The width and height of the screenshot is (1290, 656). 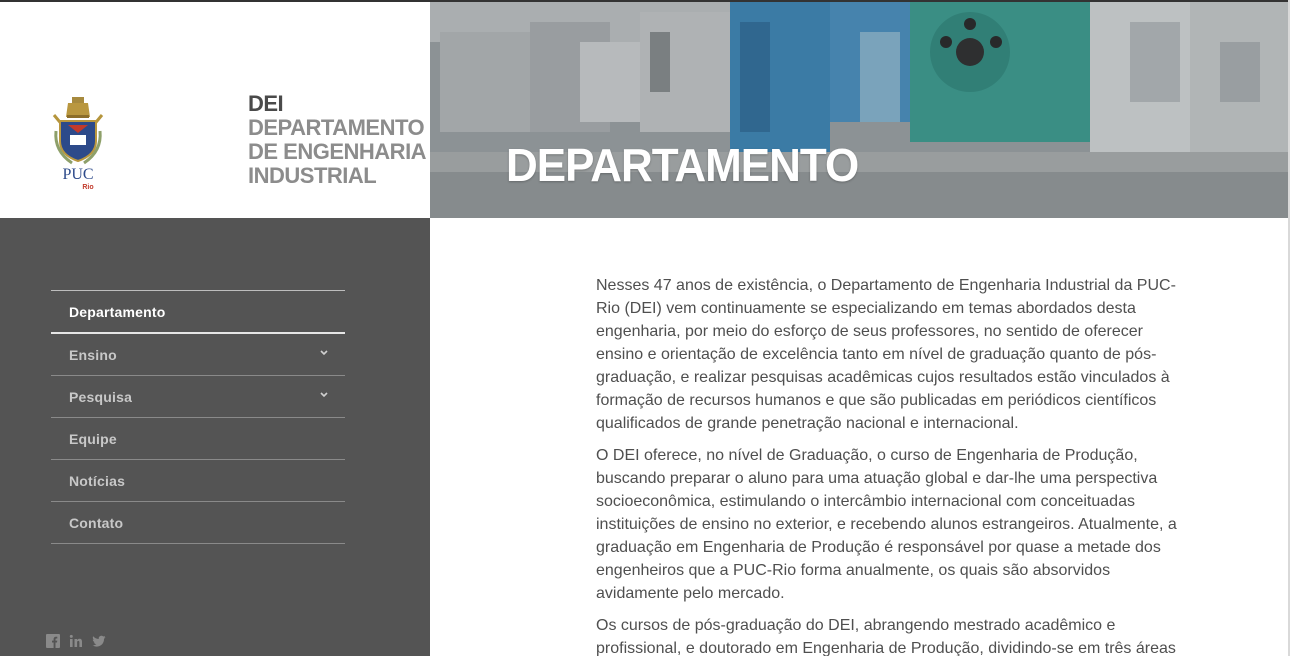 What do you see at coordinates (93, 438) in the screenshot?
I see `nav-item-label: Equipe` at bounding box center [93, 438].